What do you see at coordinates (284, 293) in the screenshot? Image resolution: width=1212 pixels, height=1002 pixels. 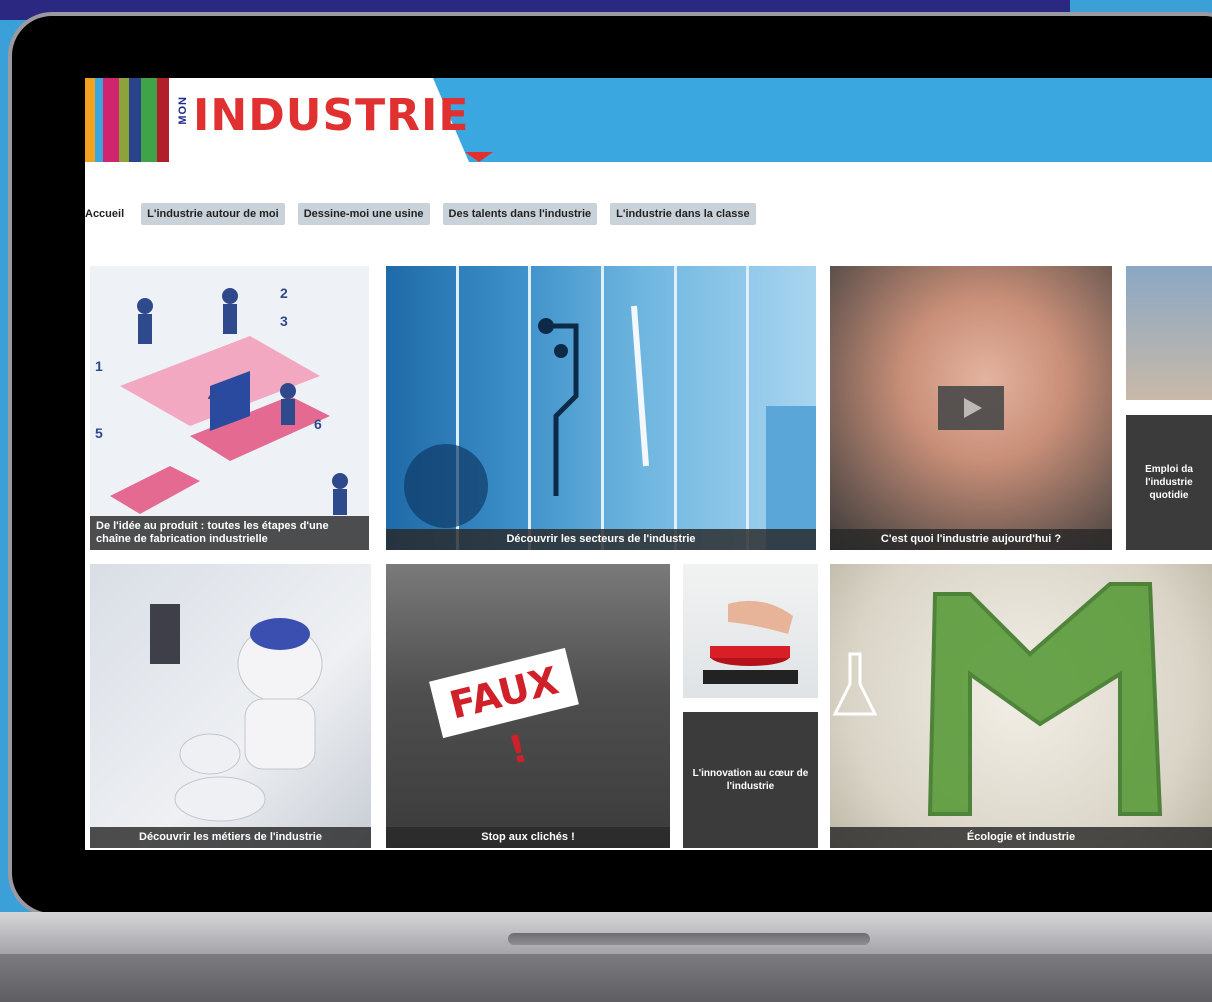 I see `svg-text: 2` at bounding box center [284, 293].